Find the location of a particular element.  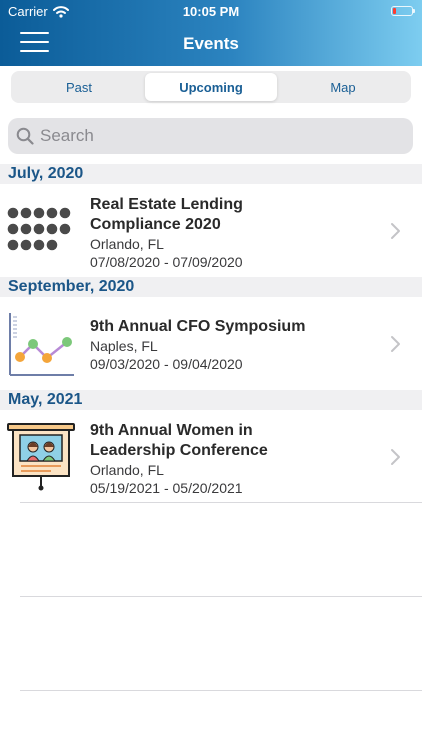

event-title-line1: 9th Annual Women in is located at coordinates (171, 430).